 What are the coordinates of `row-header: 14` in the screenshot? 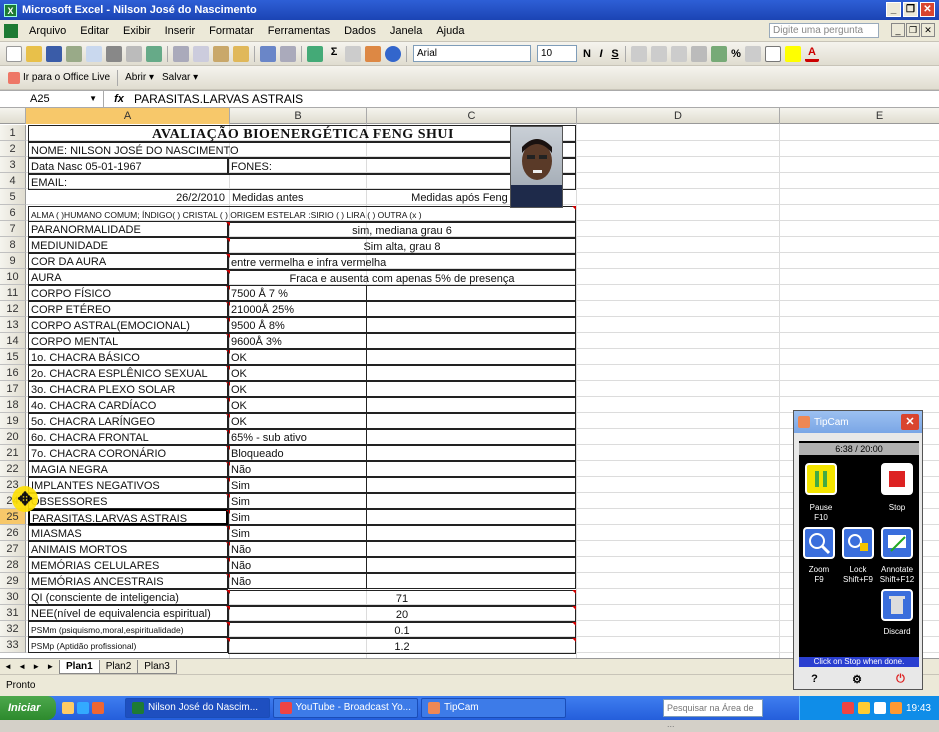 It's located at (13, 341).